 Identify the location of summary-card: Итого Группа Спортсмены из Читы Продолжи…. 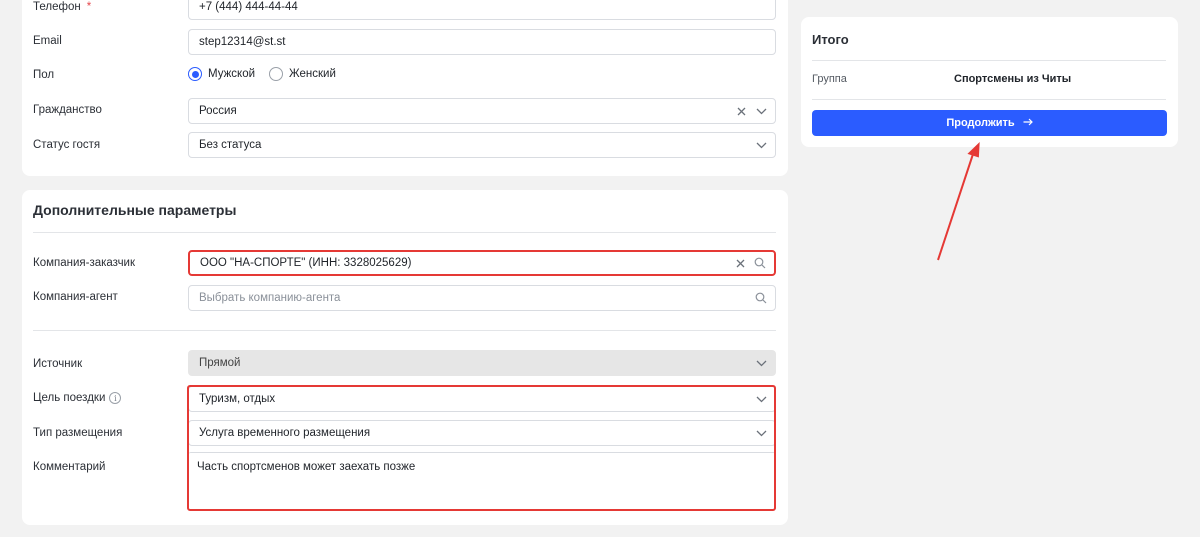
(989, 82).